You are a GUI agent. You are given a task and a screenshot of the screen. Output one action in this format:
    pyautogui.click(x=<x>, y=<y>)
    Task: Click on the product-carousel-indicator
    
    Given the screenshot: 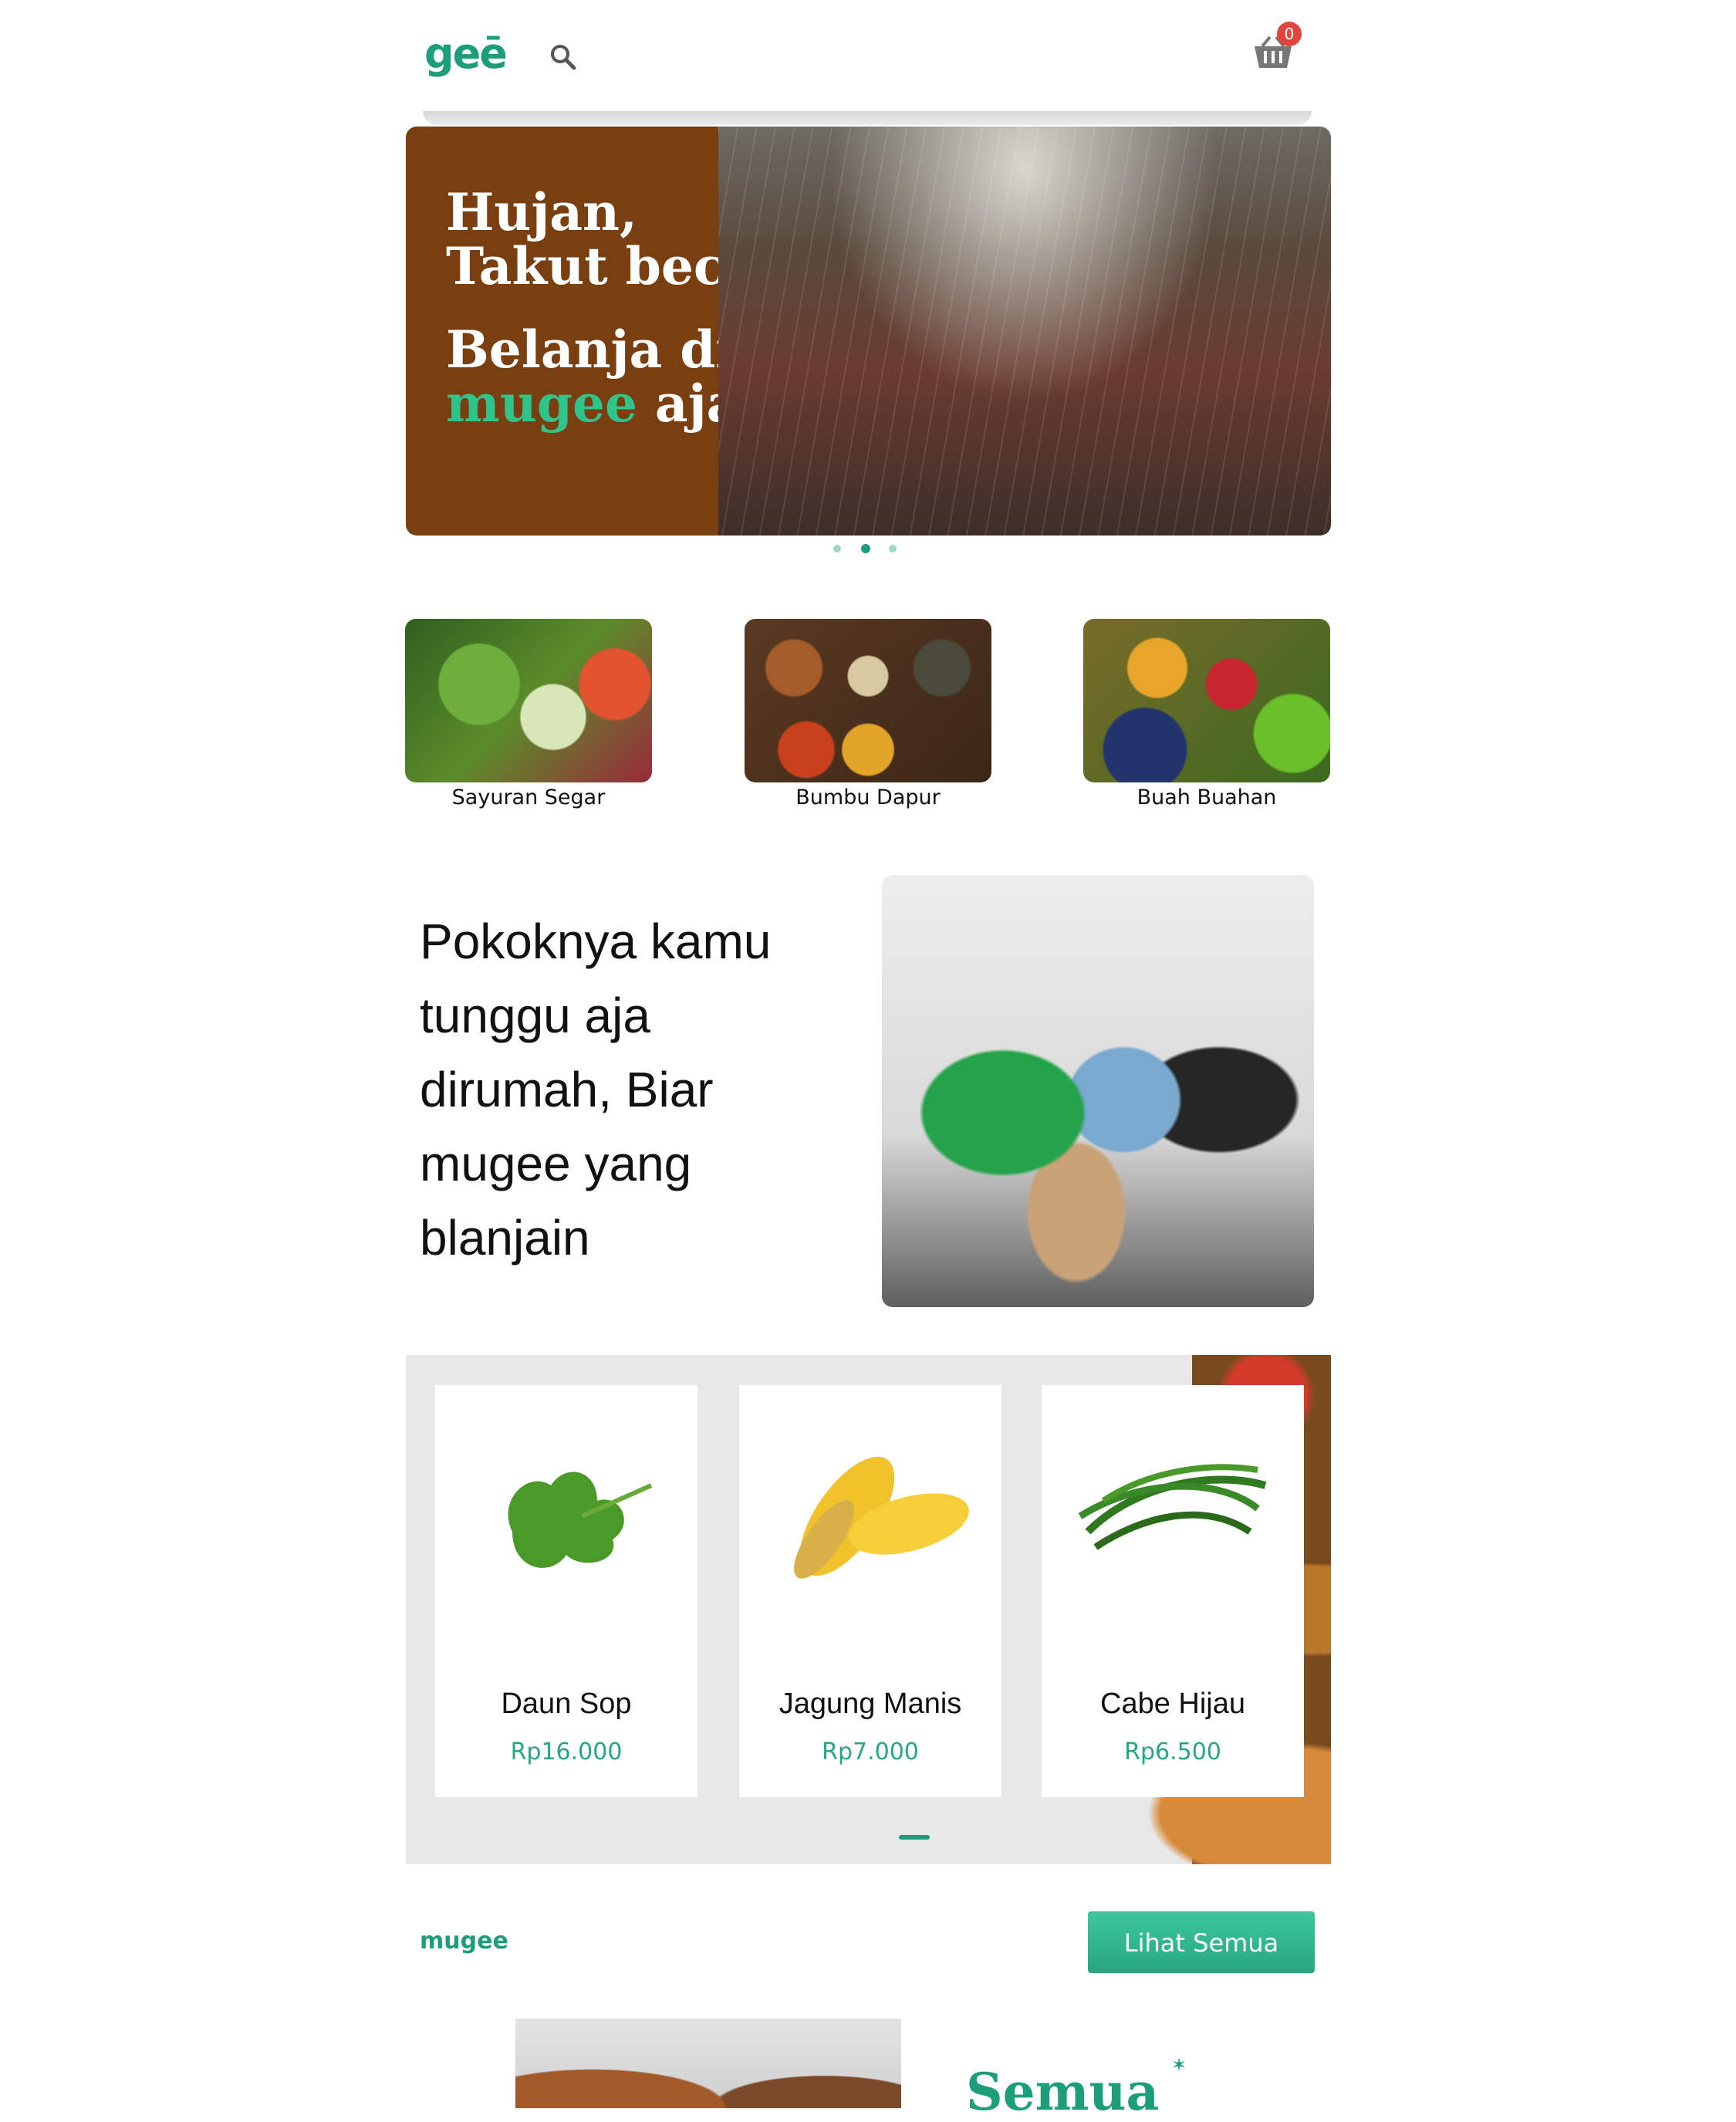 What is the action you would take?
    pyautogui.click(x=914, y=1838)
    